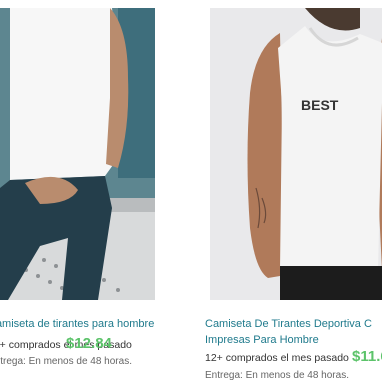 The height and width of the screenshot is (382, 382). I want to click on product-price: $12.84, so click(89, 343).